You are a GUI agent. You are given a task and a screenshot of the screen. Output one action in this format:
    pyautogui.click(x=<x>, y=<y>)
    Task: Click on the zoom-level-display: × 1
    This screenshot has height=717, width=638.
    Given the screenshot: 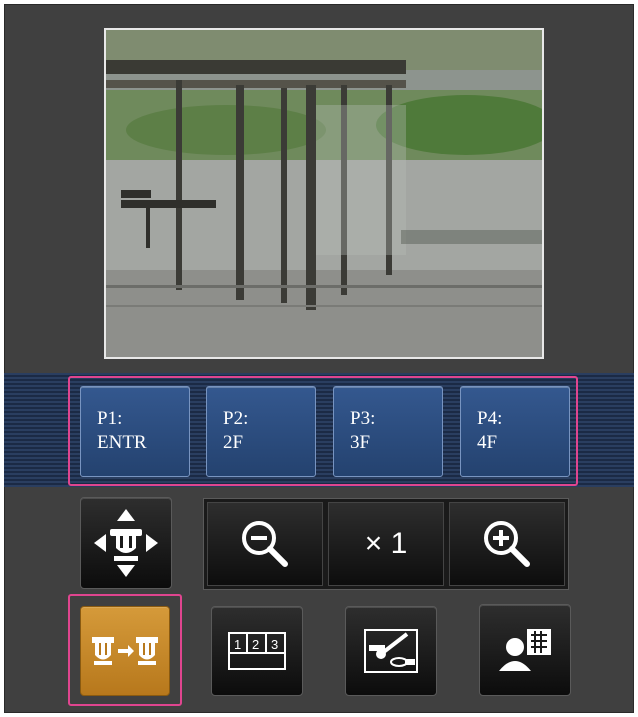 What is the action you would take?
    pyautogui.click(x=386, y=544)
    